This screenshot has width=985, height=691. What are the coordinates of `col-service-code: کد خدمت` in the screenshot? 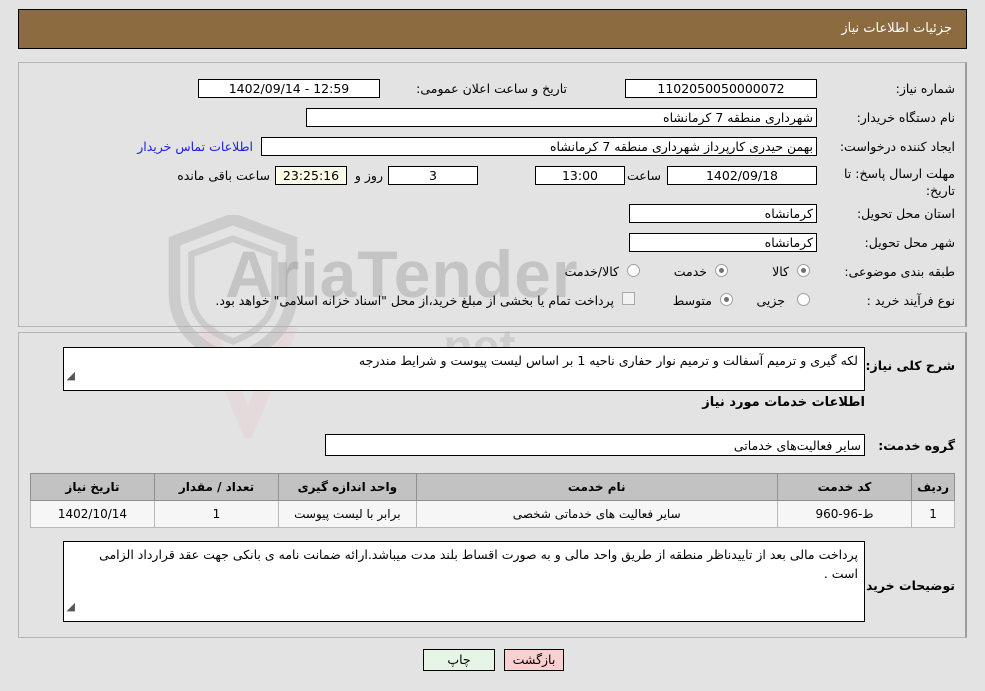 It's located at (844, 487).